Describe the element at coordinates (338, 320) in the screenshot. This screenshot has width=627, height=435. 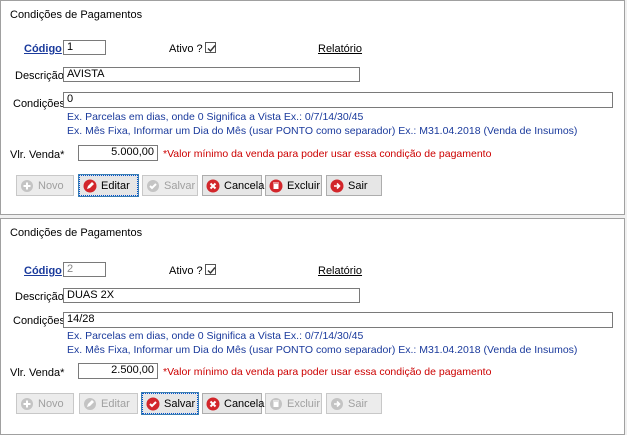
I see `condicoes-input: 14/28` at that location.